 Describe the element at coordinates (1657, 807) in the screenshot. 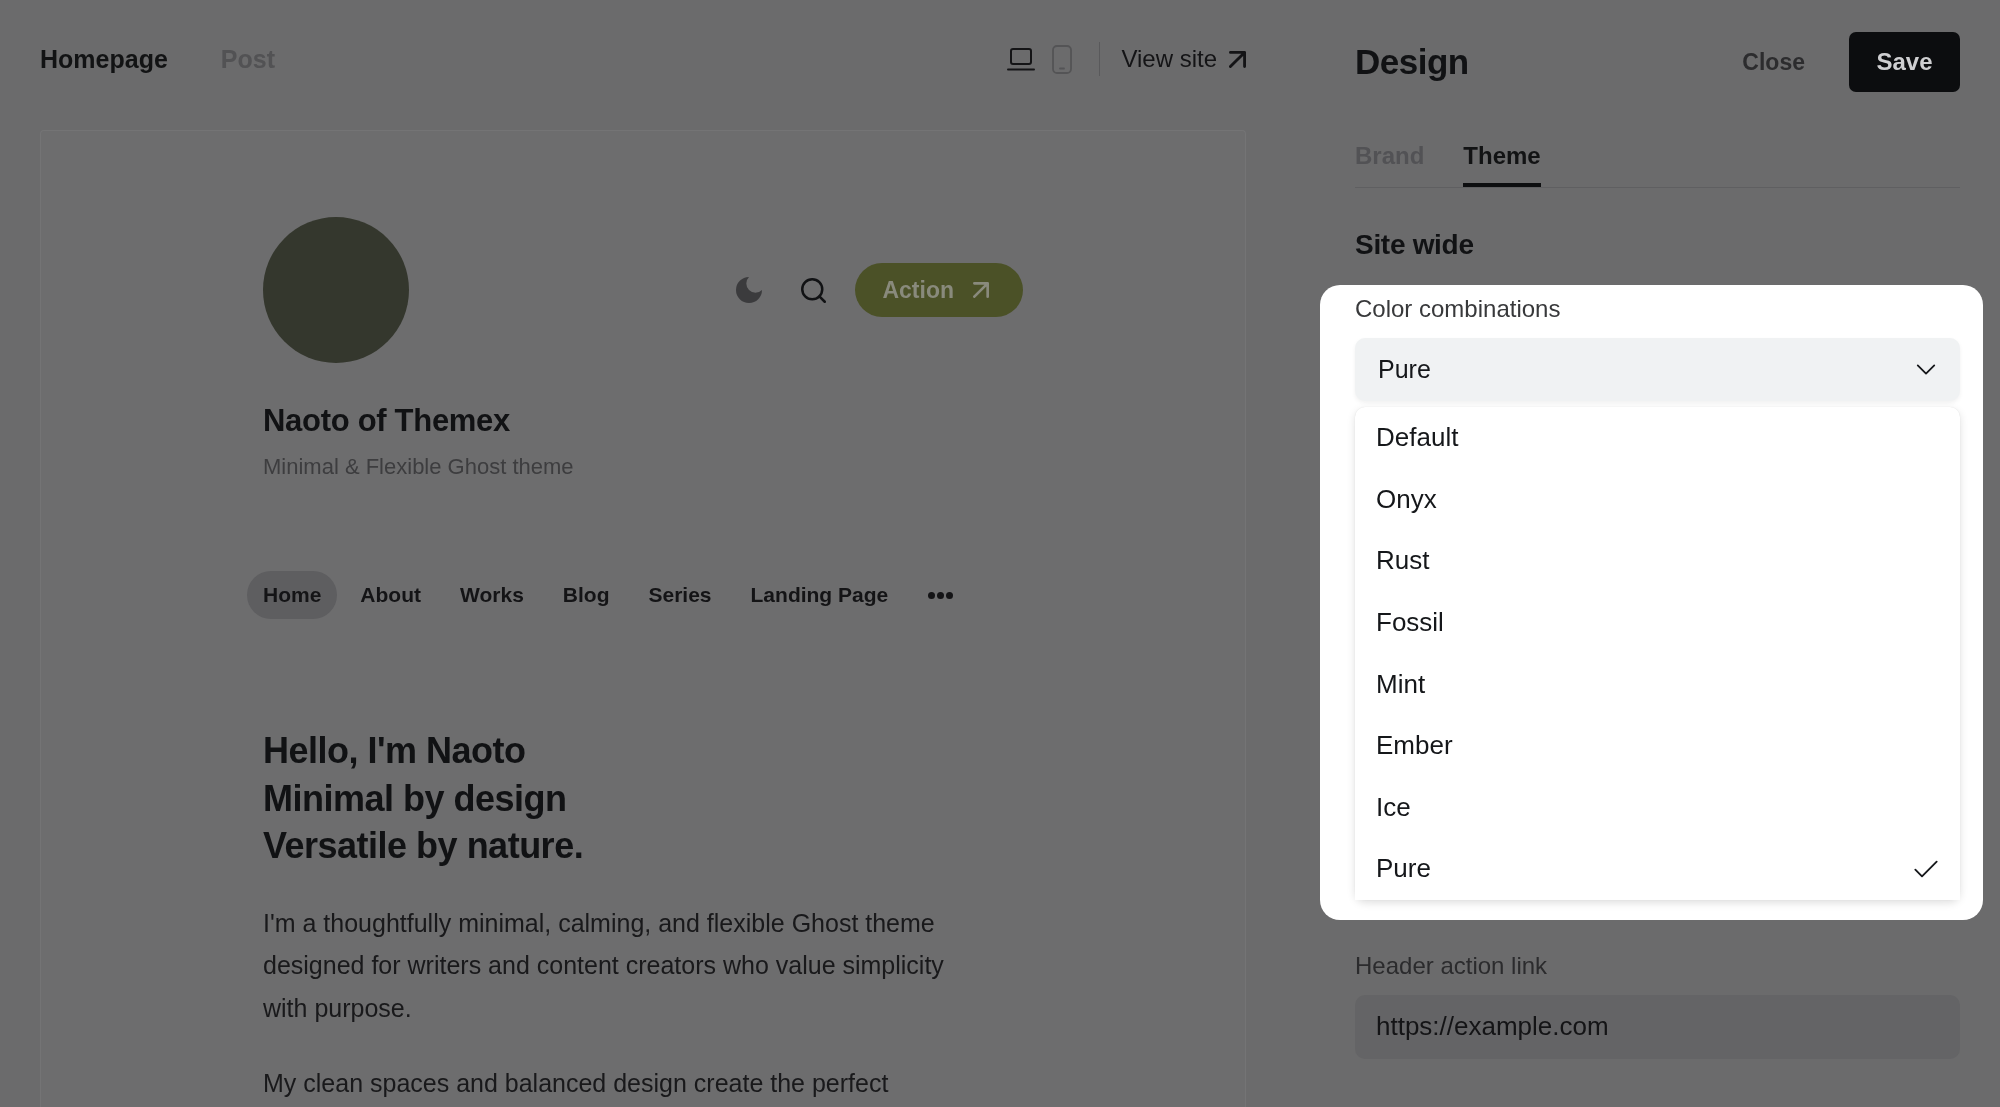

I see `dropdown-option: Ice` at that location.